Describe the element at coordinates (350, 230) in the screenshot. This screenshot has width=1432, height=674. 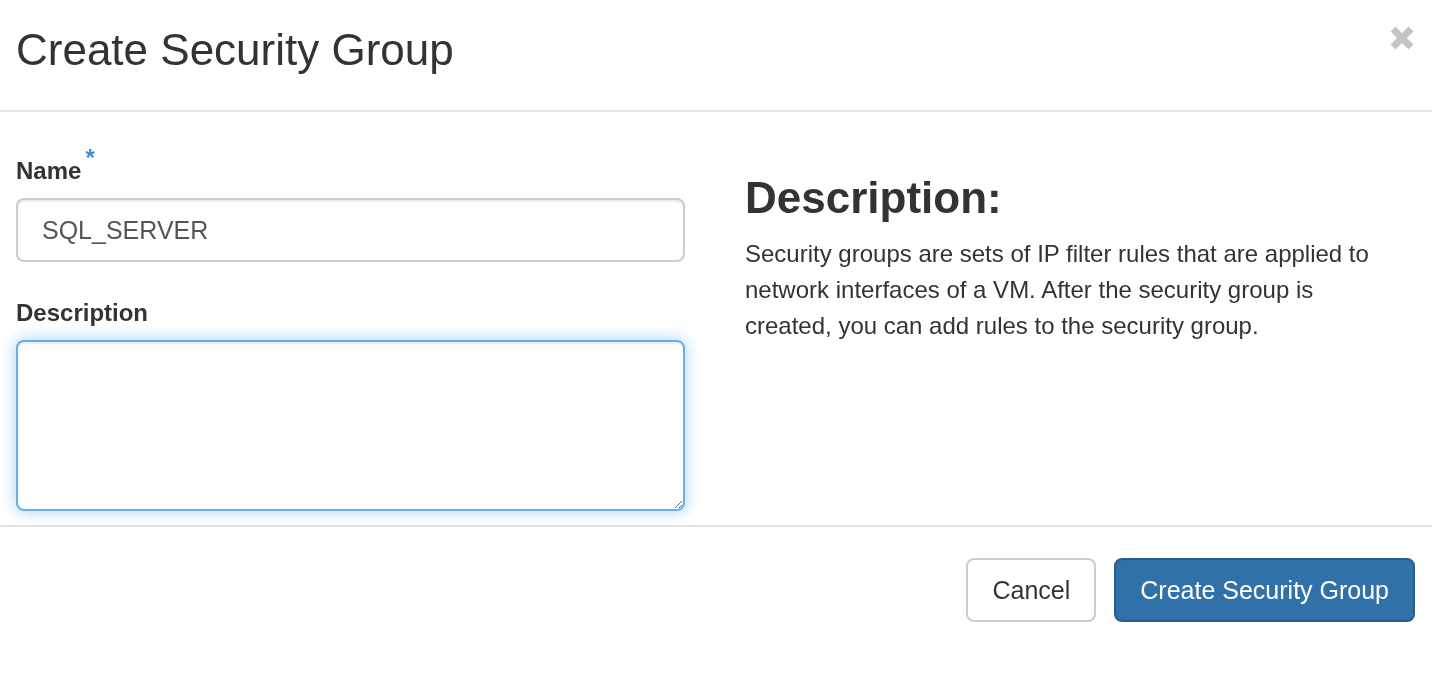
I see `name-input: SQL_SERVER` at that location.